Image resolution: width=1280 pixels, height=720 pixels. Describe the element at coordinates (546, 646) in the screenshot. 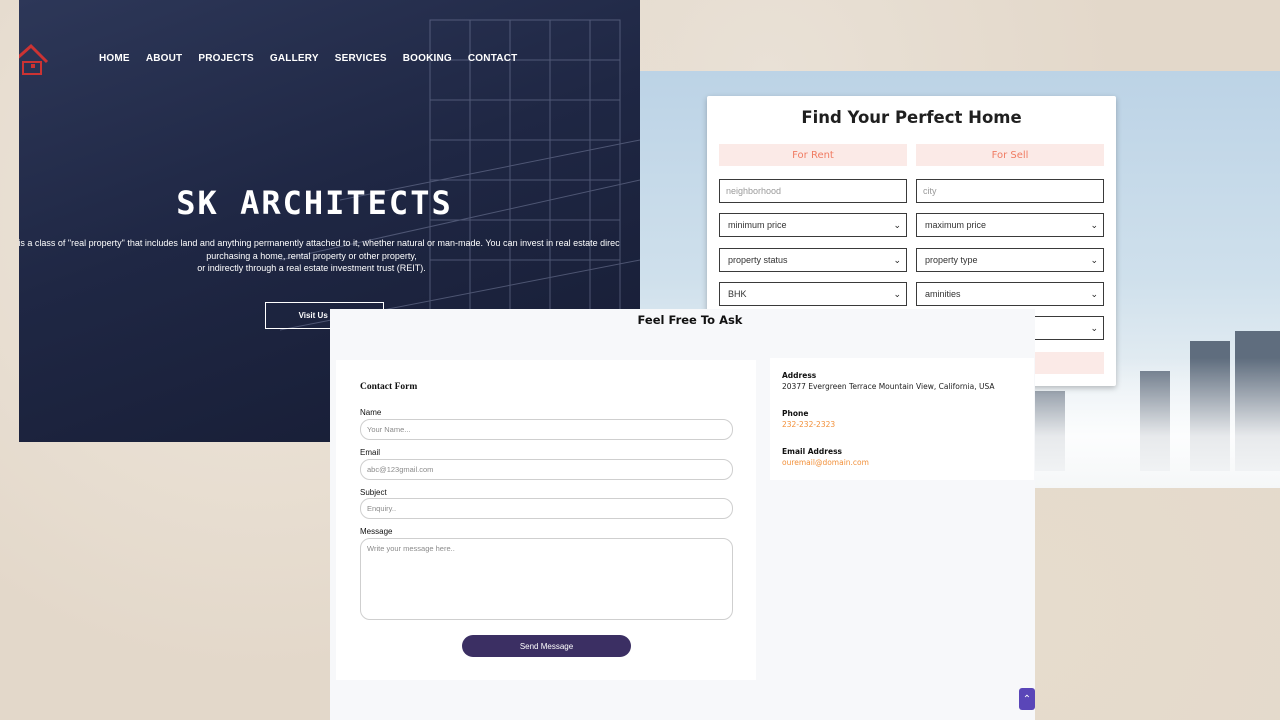

I see `send-message-button: Send Message` at that location.